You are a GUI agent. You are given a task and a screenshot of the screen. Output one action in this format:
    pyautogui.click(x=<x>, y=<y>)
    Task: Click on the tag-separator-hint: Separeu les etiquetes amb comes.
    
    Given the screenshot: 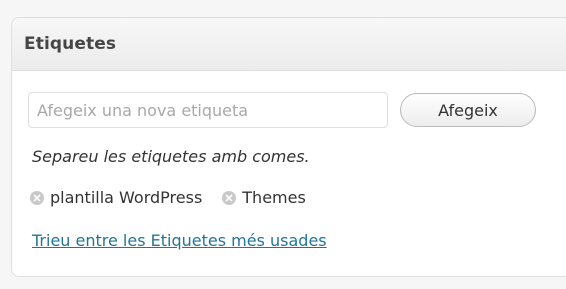 What is the action you would take?
    pyautogui.click(x=171, y=156)
    